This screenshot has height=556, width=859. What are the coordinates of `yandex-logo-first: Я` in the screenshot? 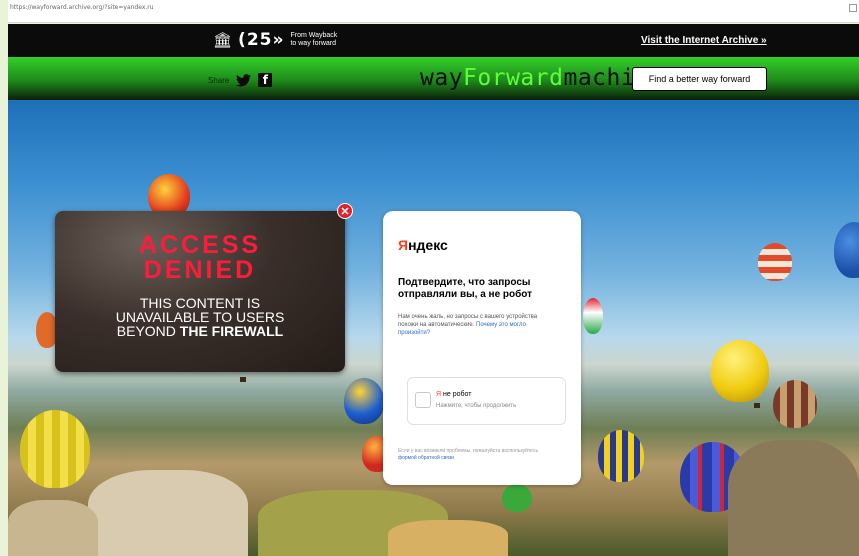 It's located at (403, 245).